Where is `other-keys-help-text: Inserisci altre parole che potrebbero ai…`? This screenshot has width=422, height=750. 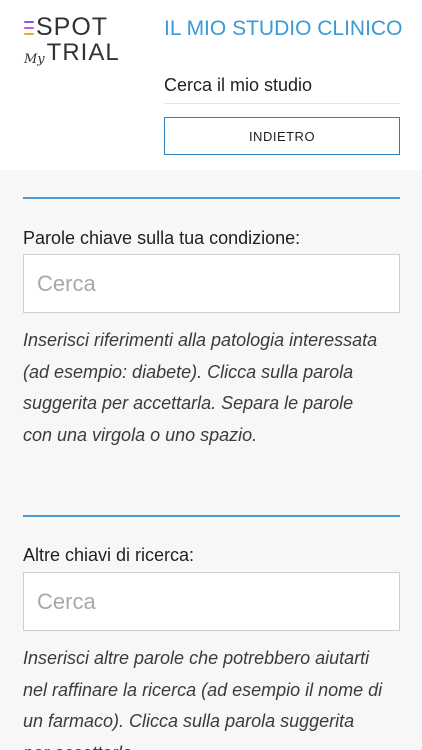
other-keys-help-text: Inserisci altre parole che potrebbero ai… is located at coordinates (203, 699).